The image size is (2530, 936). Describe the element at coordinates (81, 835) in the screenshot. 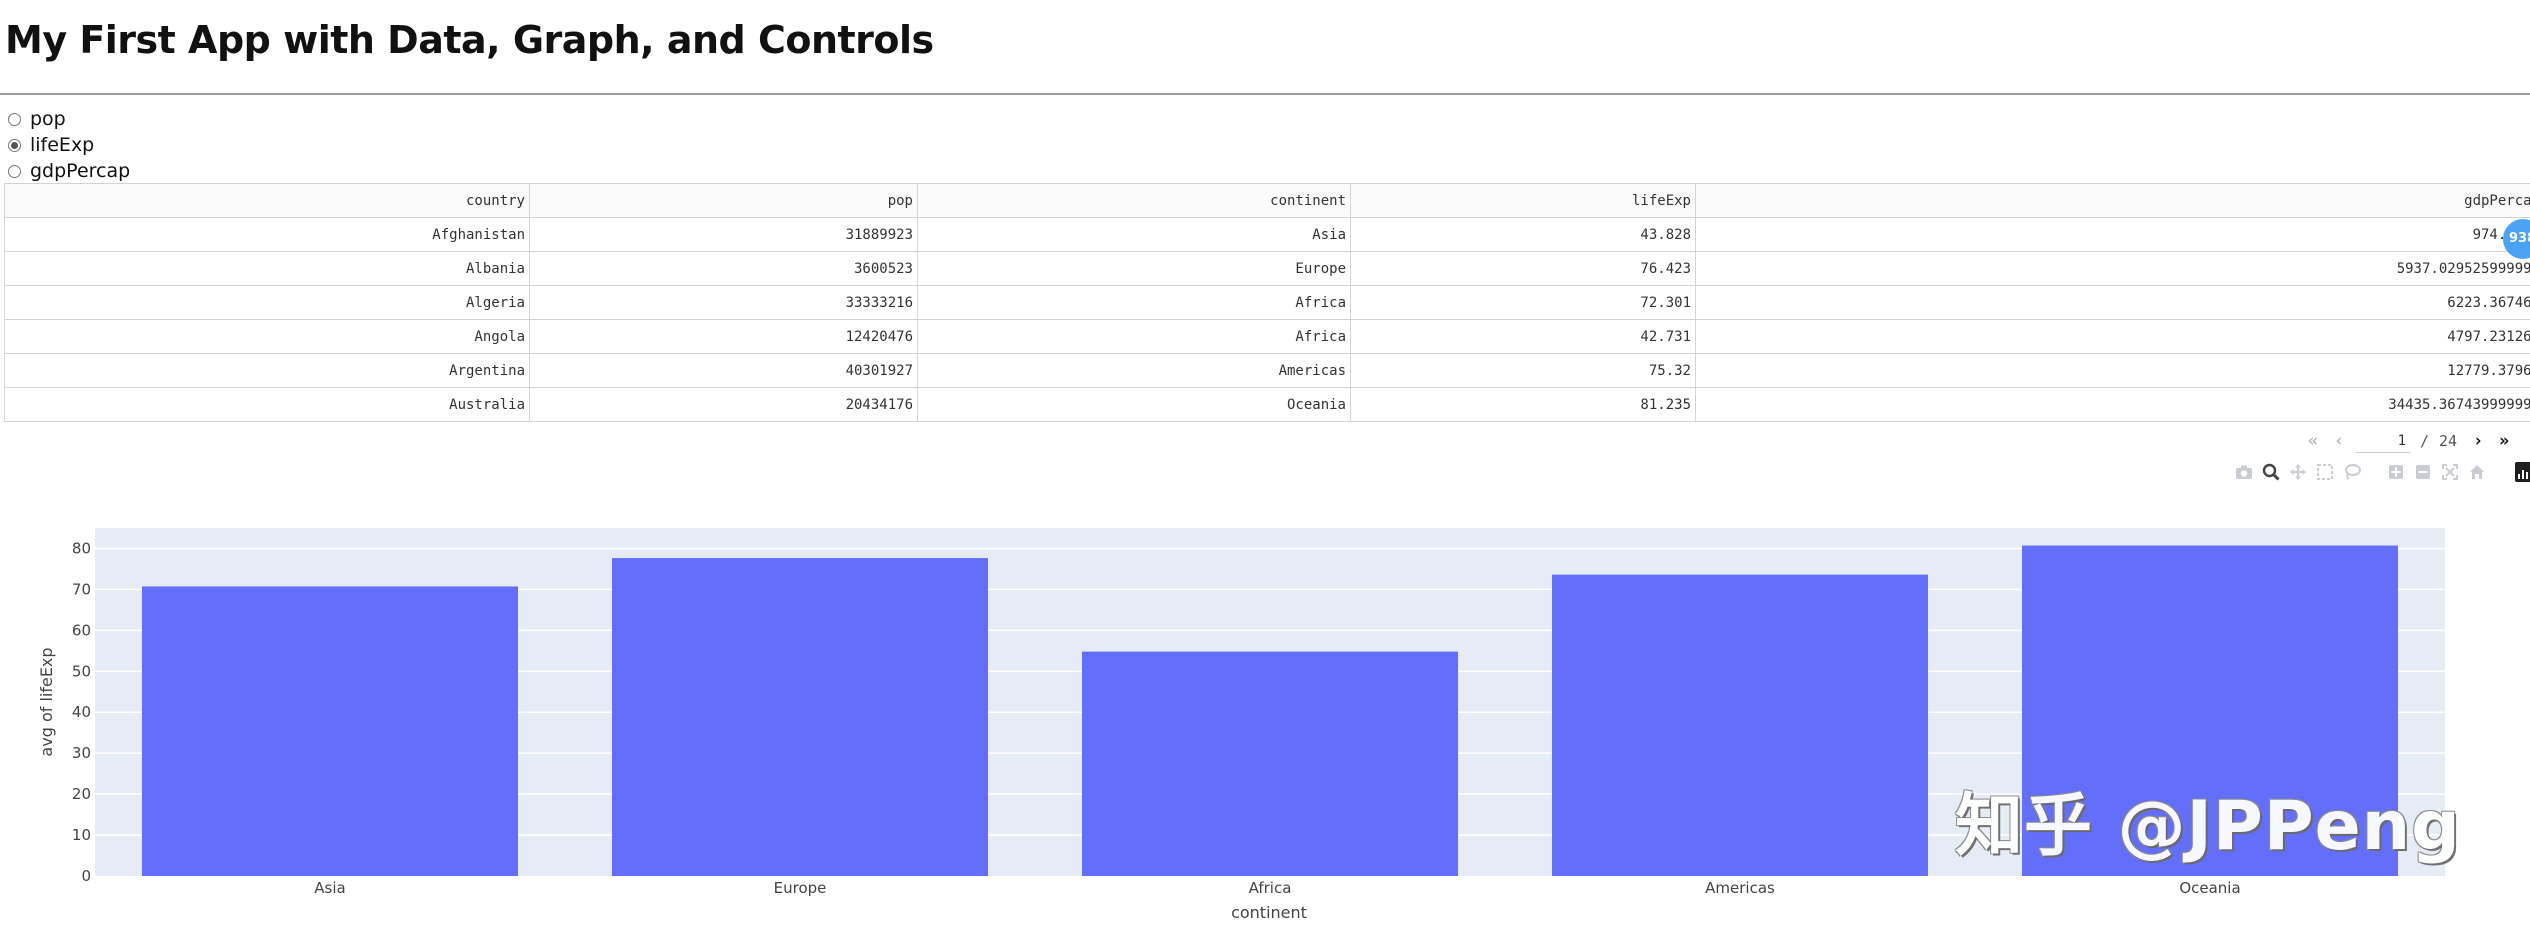

I see `y-tick-label: 10` at that location.